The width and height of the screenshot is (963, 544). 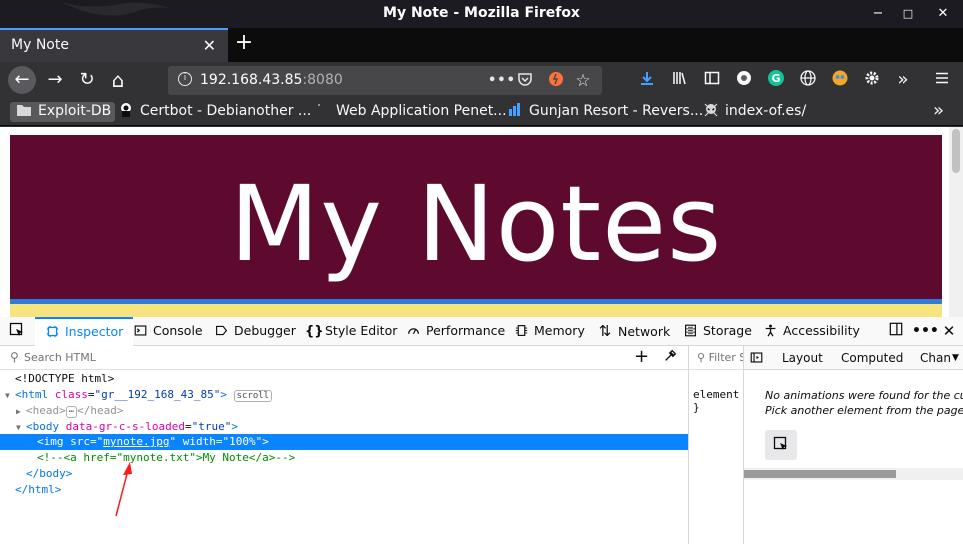 I want to click on overflow-icon: », so click(x=903, y=80).